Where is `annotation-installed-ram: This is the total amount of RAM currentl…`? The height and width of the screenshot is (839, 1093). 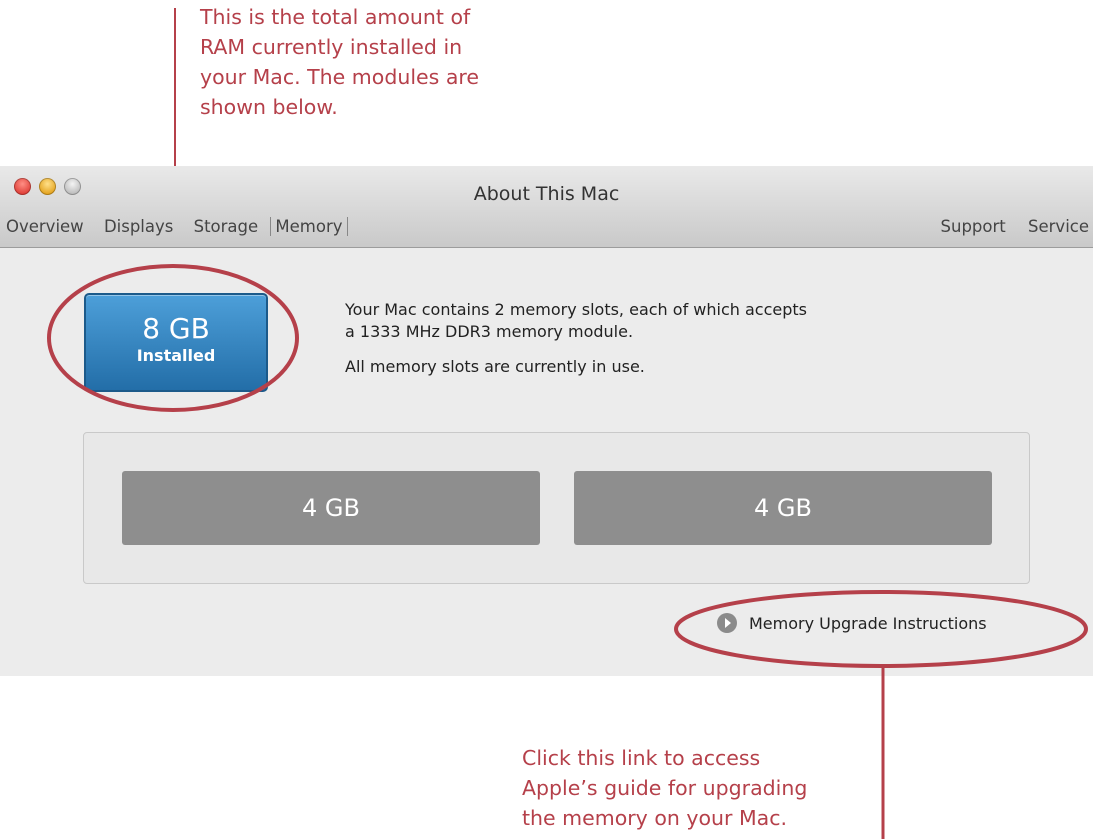
annotation-installed-ram: This is the total amount of RAM currentl… is located at coordinates (339, 62).